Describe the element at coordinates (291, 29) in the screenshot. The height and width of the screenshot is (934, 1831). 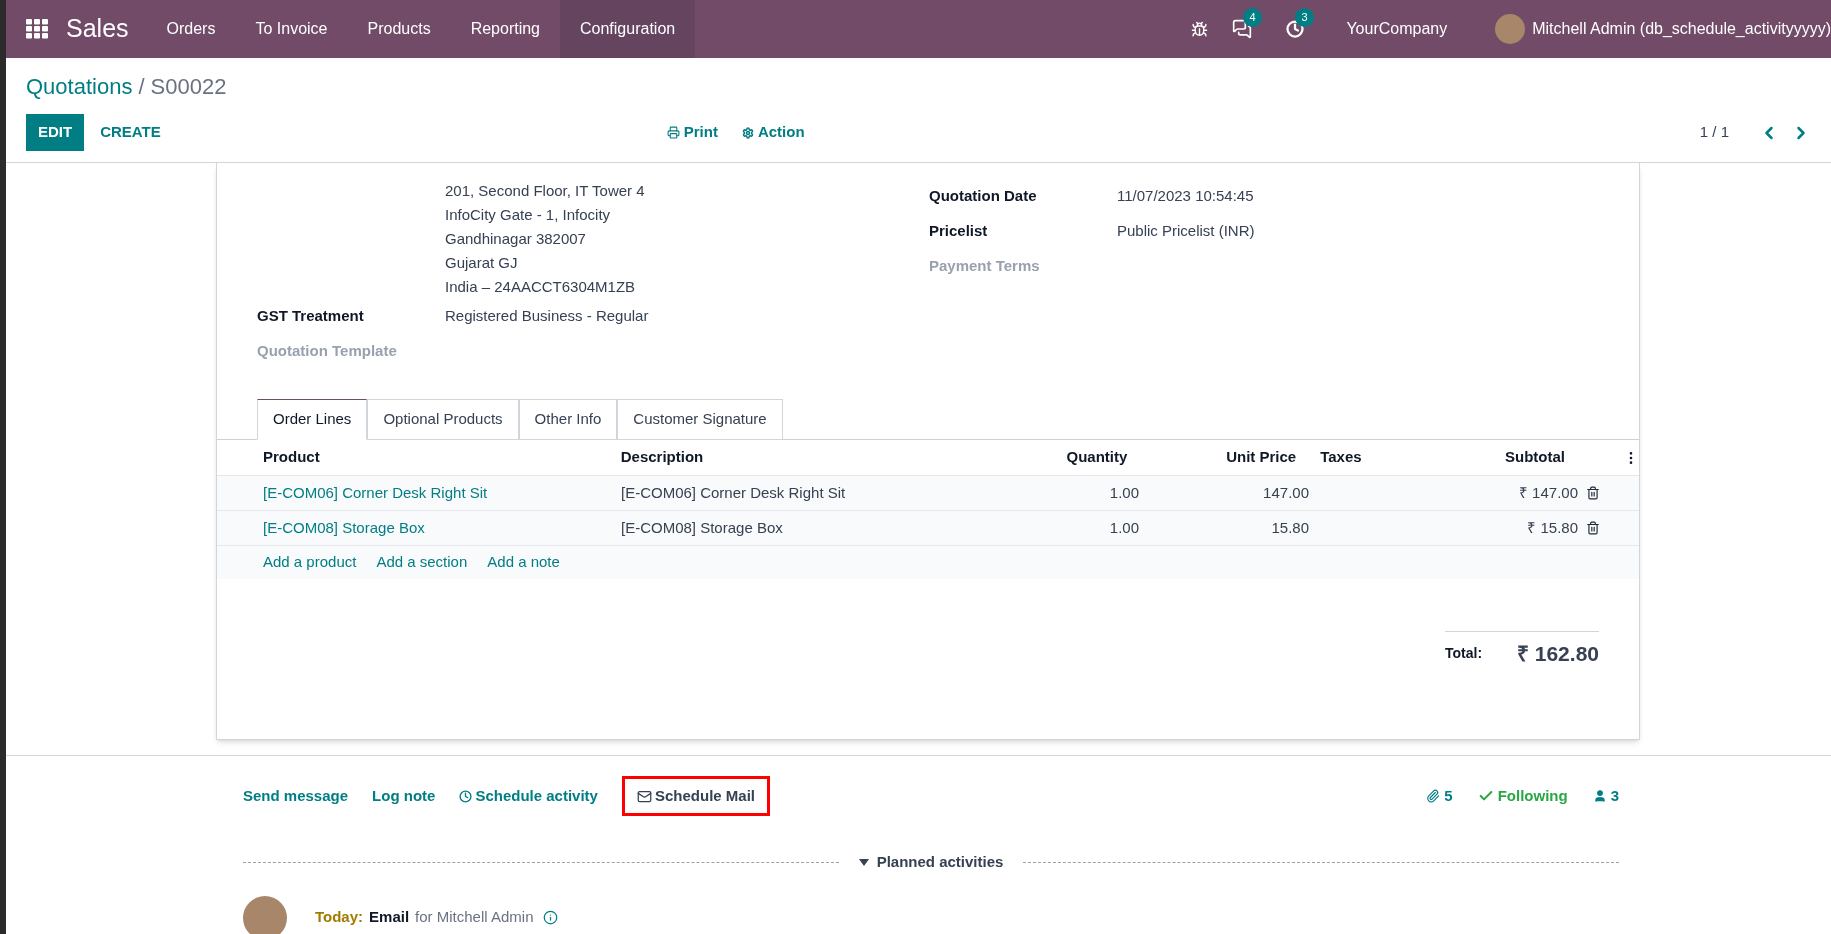
I see `menu-item: To Invoice` at that location.